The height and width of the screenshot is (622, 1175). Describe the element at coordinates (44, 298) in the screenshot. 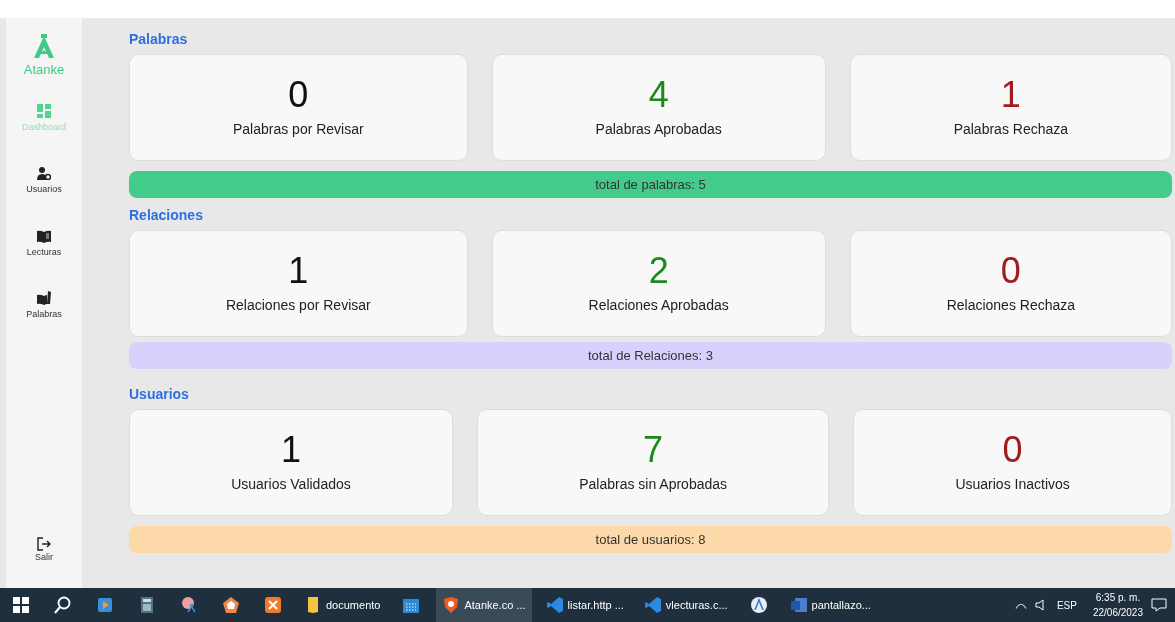

I see `book-pen-icon` at that location.